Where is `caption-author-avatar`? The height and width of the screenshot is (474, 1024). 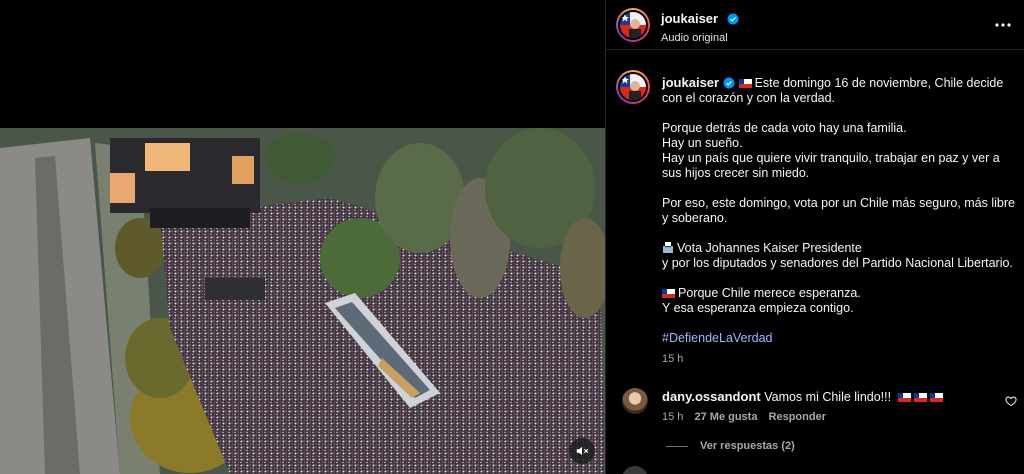
caption-author-avatar is located at coordinates (633, 87).